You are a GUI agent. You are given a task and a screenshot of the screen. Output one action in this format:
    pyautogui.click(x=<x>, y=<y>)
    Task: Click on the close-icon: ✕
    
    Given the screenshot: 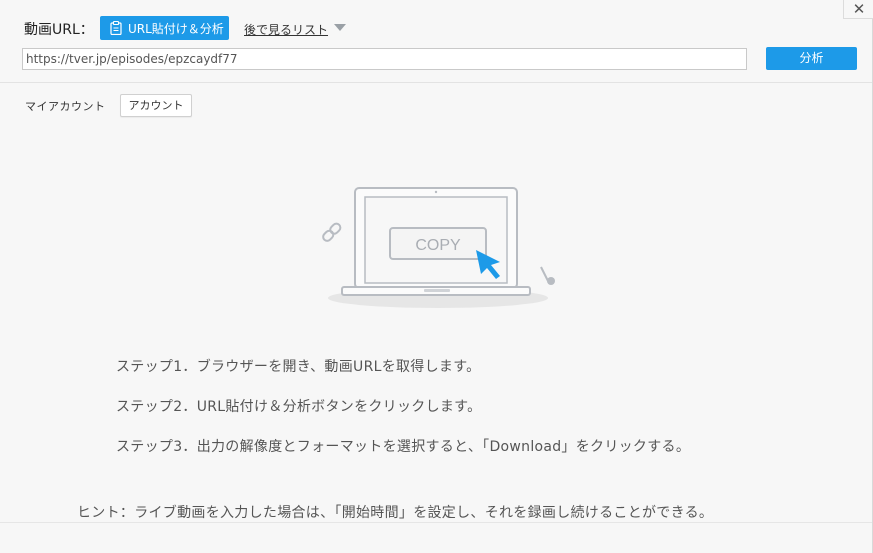 What is the action you would take?
    pyautogui.click(x=859, y=9)
    